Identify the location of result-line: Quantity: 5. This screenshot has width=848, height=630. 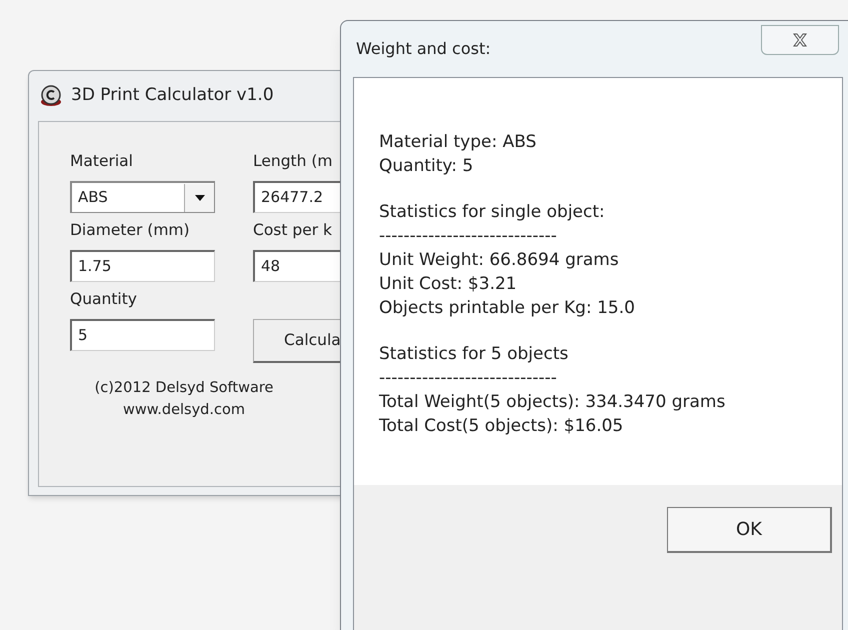
(426, 166).